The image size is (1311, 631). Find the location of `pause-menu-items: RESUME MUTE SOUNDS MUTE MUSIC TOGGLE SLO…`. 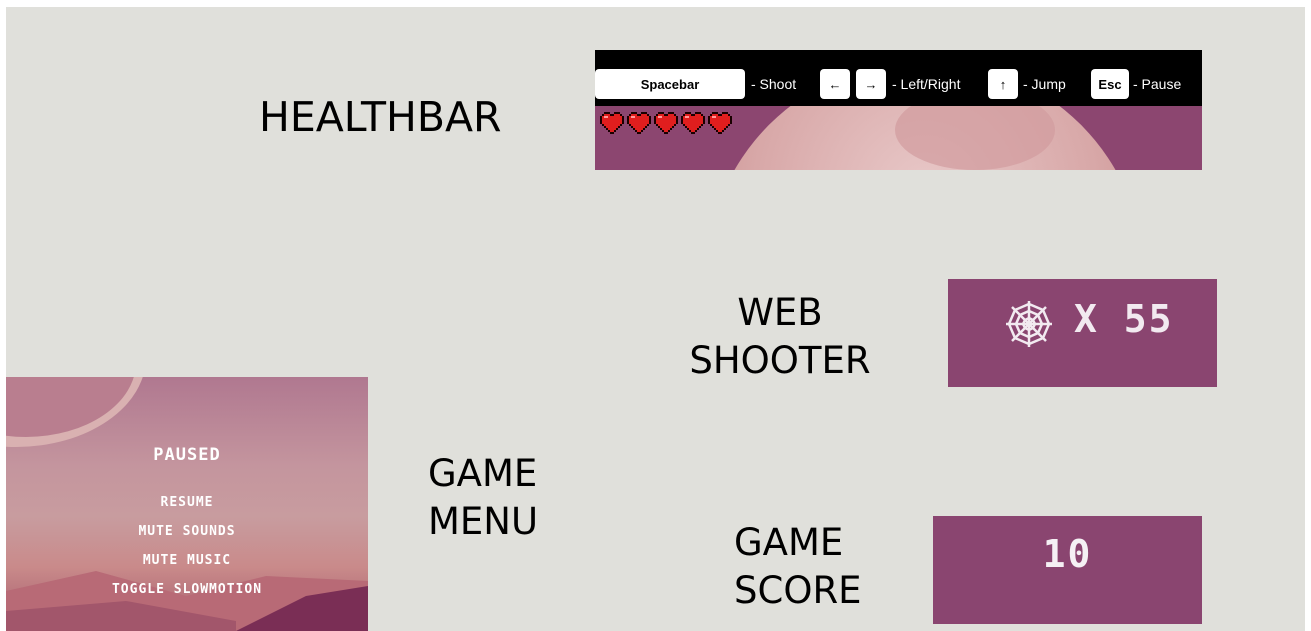

pause-menu-items: RESUME MUTE SOUNDS MUTE MUSIC TOGGLE SLO… is located at coordinates (187, 546).